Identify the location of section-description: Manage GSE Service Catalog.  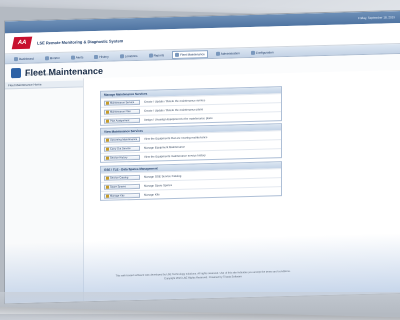
(163, 176).